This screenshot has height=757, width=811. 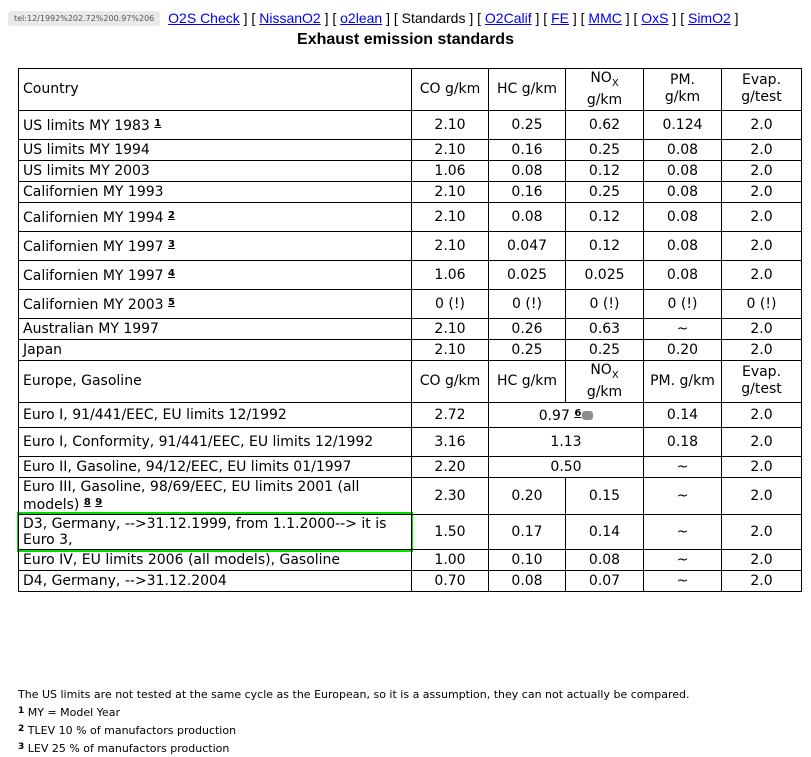 I want to click on table-row: Californien MY 1994 2 2.10 0.08 0.12 0.08 2.0, so click(x=410, y=216).